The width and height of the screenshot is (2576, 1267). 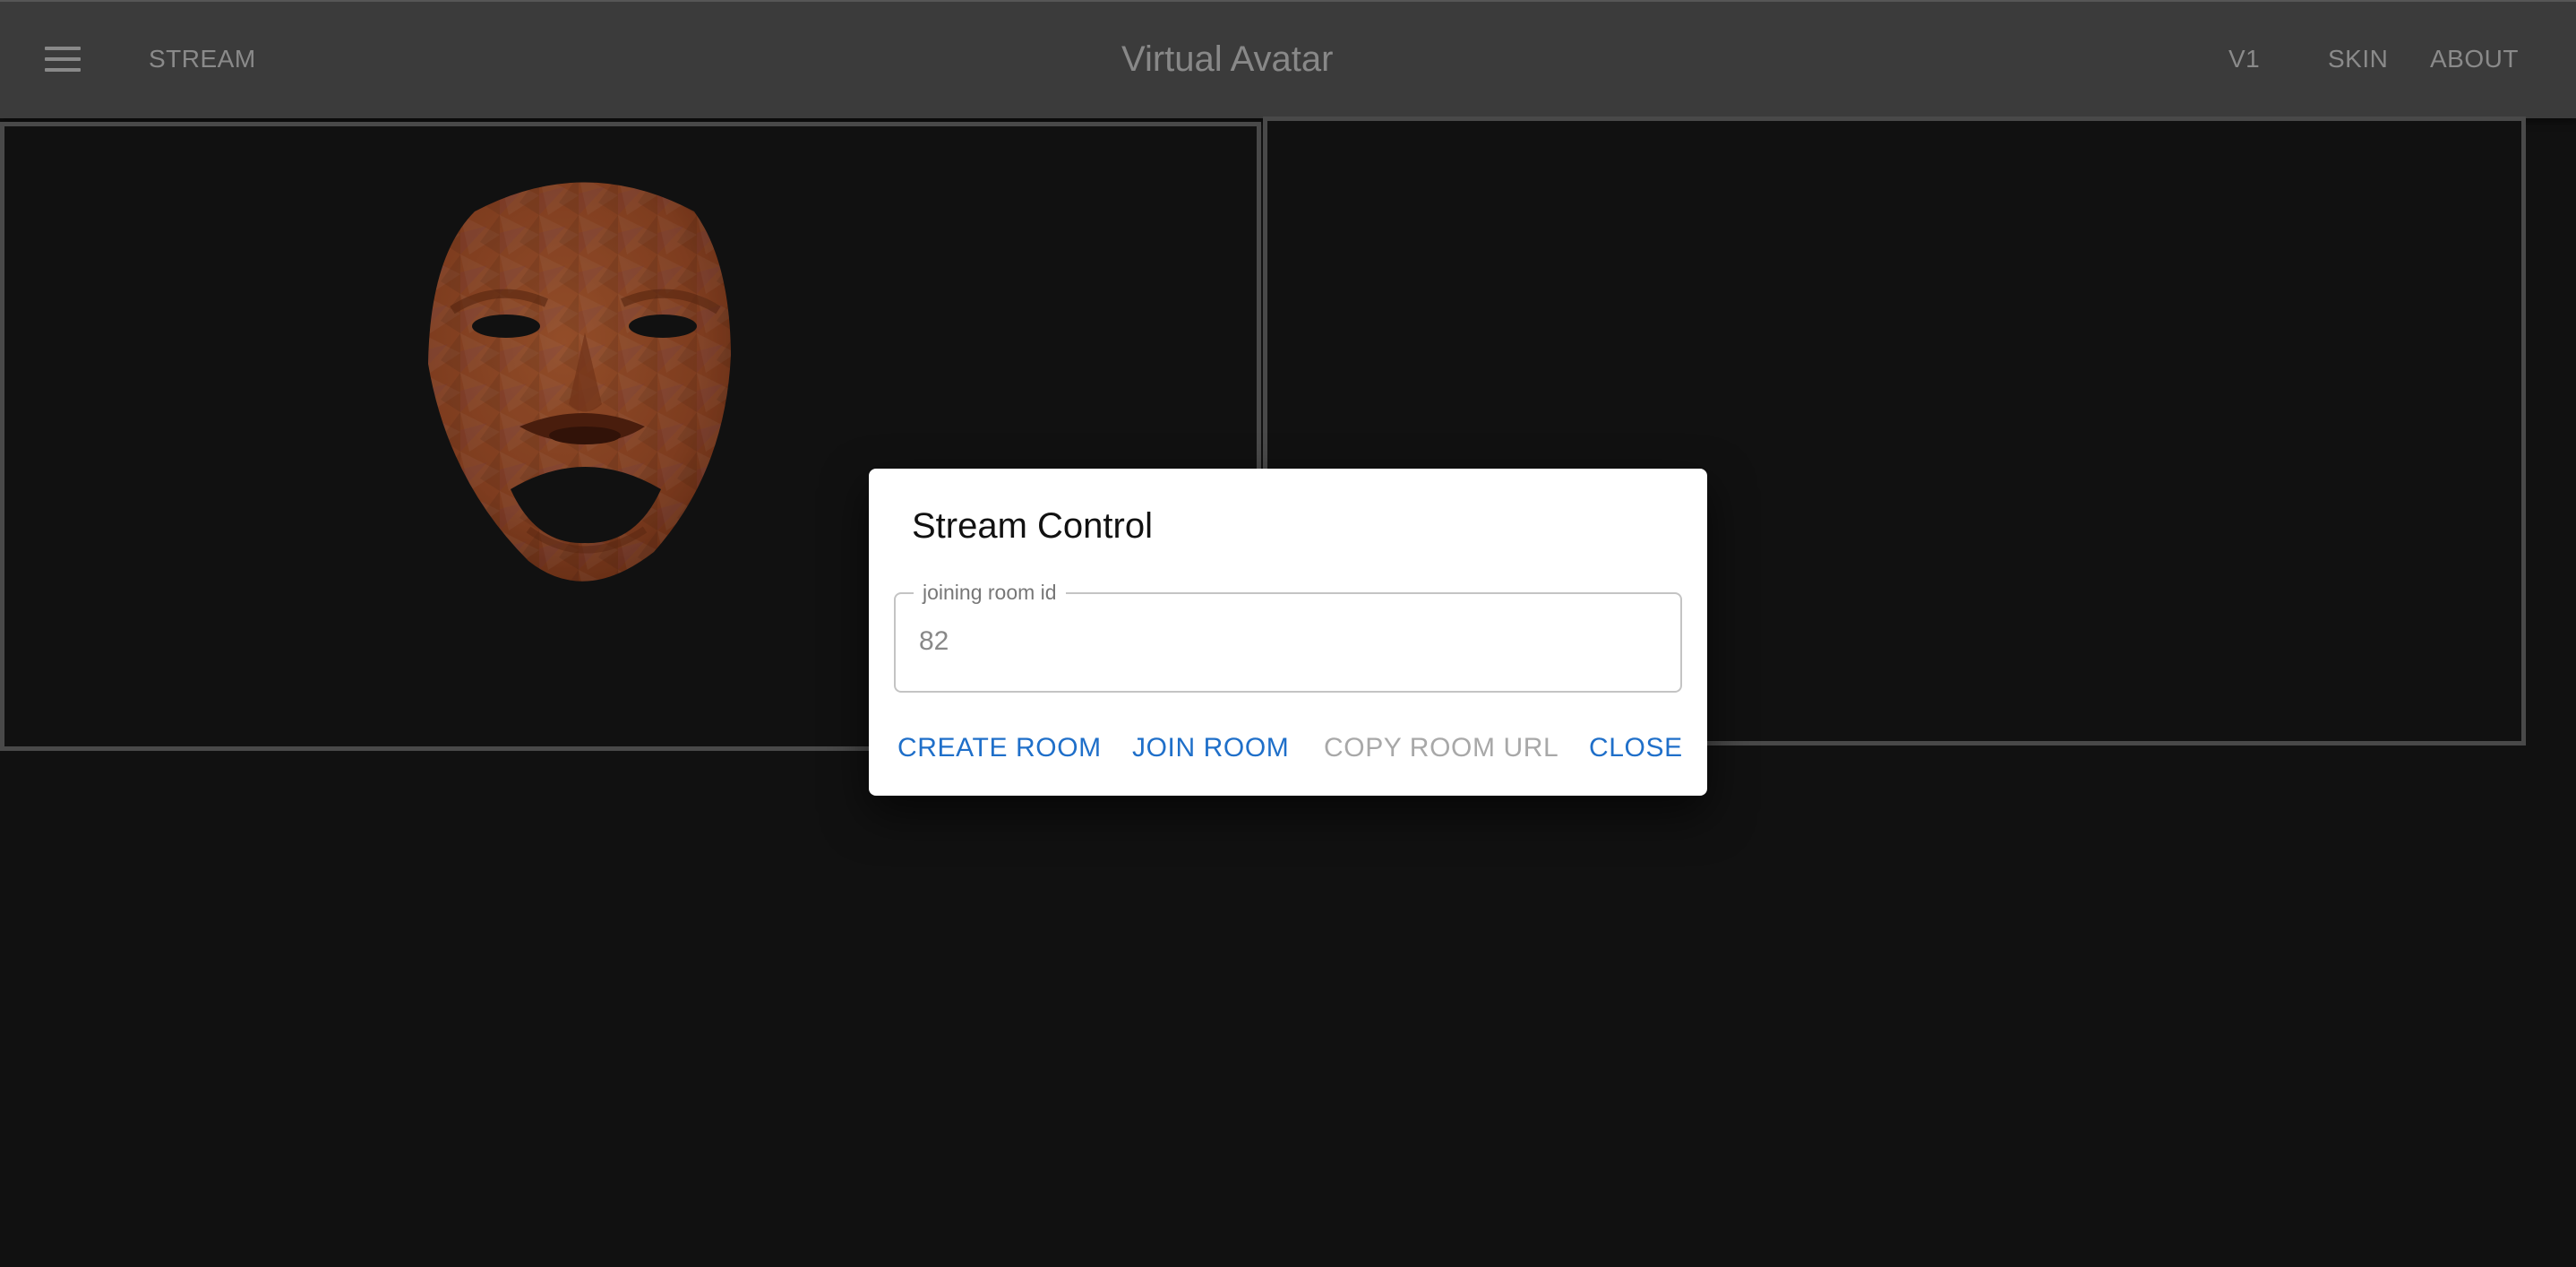 What do you see at coordinates (1636, 748) in the screenshot?
I see `close-button: CLOSE` at bounding box center [1636, 748].